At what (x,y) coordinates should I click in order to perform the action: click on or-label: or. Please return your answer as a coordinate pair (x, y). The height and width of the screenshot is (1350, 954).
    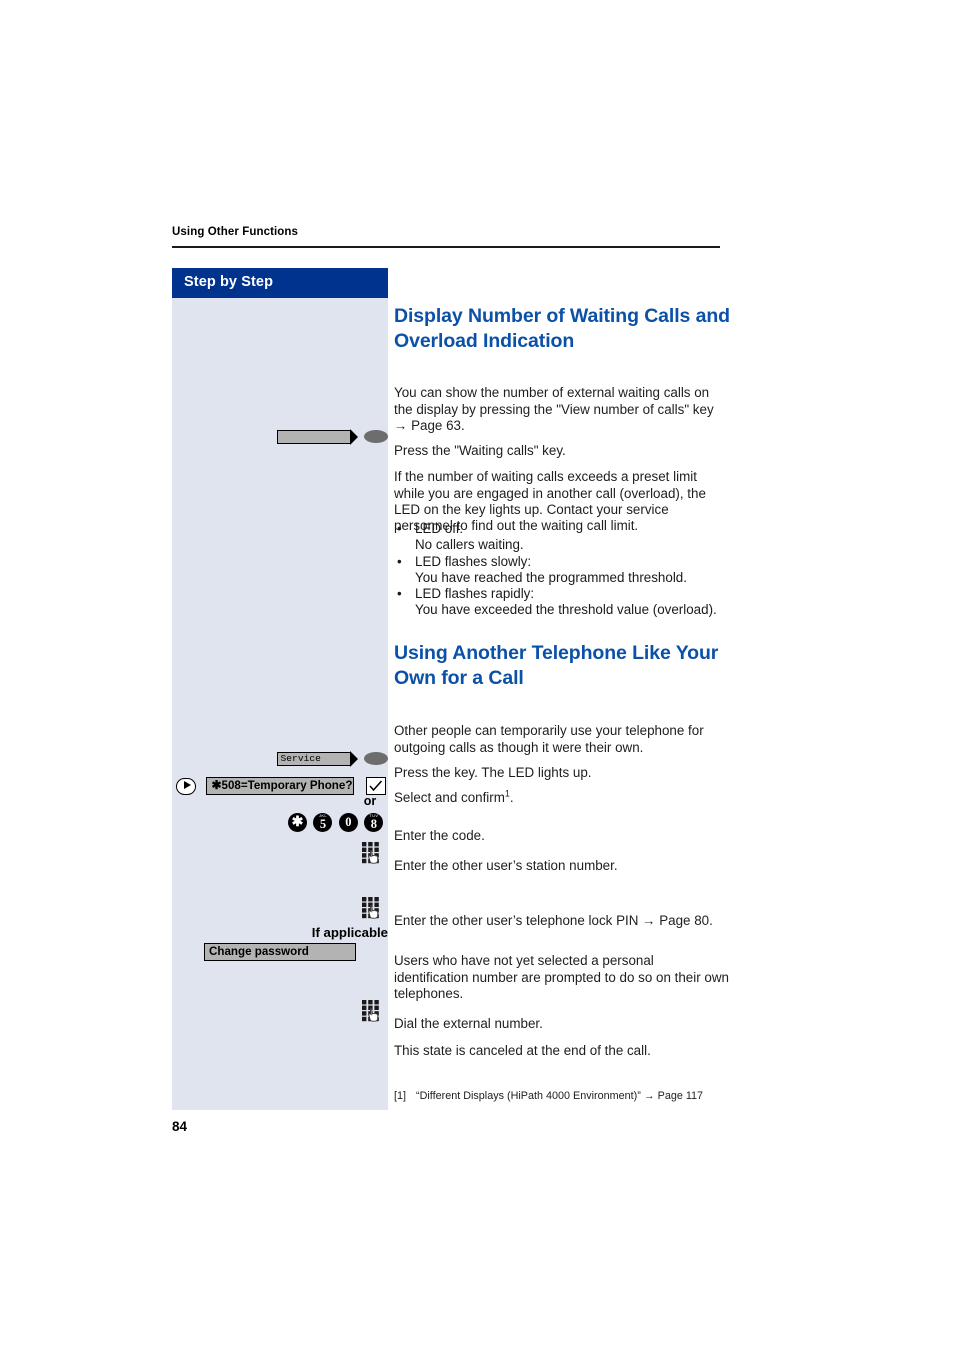
    Looking at the image, I should click on (370, 801).